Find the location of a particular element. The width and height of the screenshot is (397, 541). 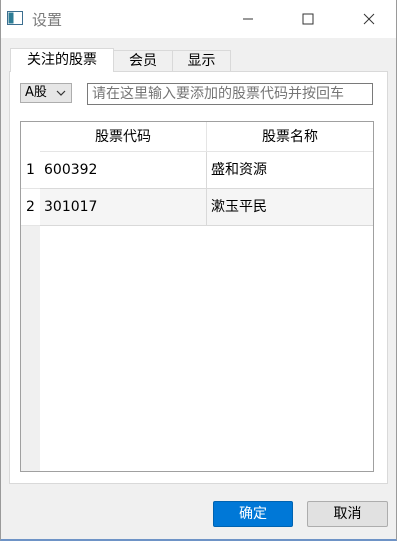

market-select: A股 is located at coordinates (46, 93).